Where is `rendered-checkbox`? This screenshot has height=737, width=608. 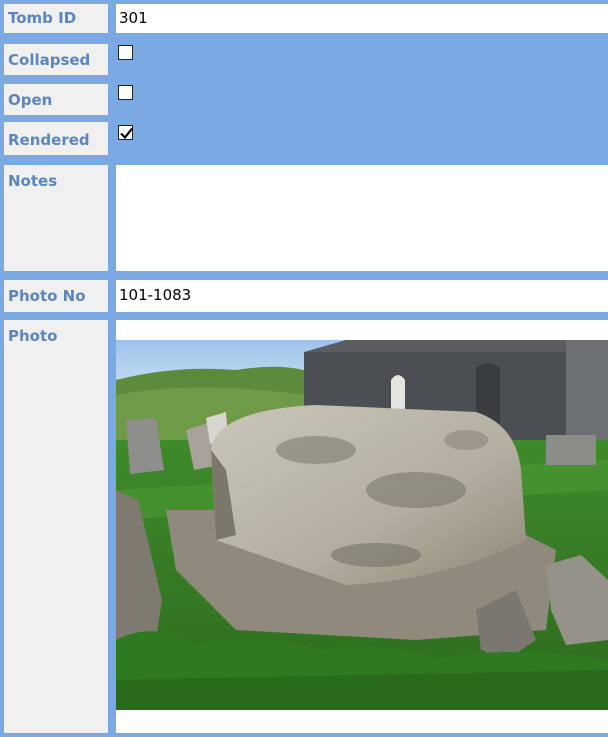 rendered-checkbox is located at coordinates (125, 132).